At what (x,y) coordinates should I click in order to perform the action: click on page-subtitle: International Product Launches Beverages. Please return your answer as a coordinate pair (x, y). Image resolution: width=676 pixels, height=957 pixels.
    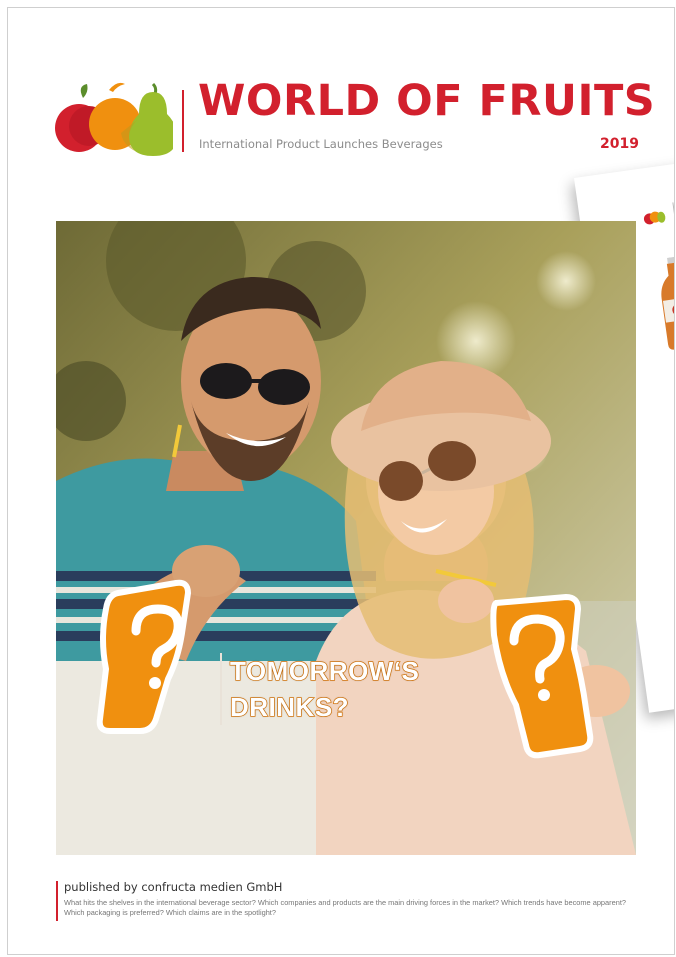
    Looking at the image, I should click on (321, 144).